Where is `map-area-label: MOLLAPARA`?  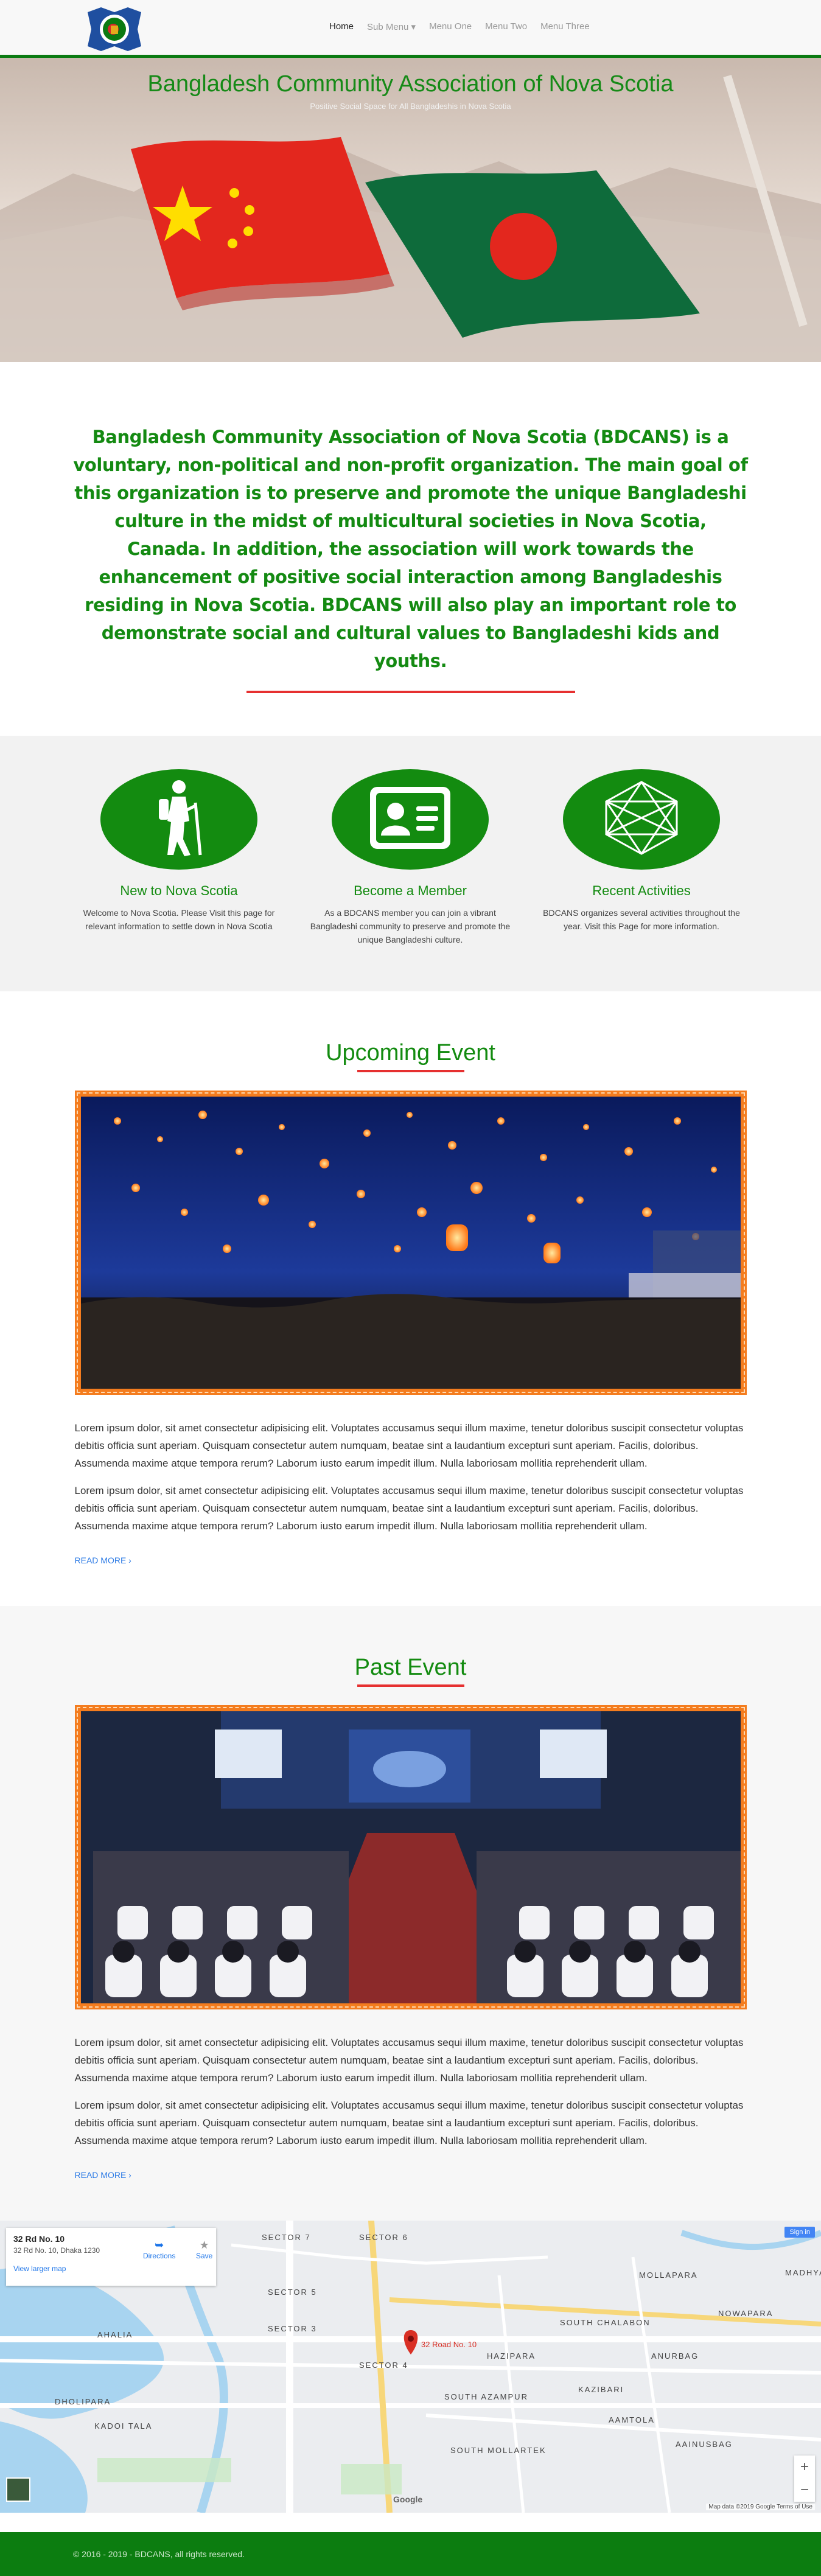
map-area-label: MOLLAPARA is located at coordinates (668, 2275).